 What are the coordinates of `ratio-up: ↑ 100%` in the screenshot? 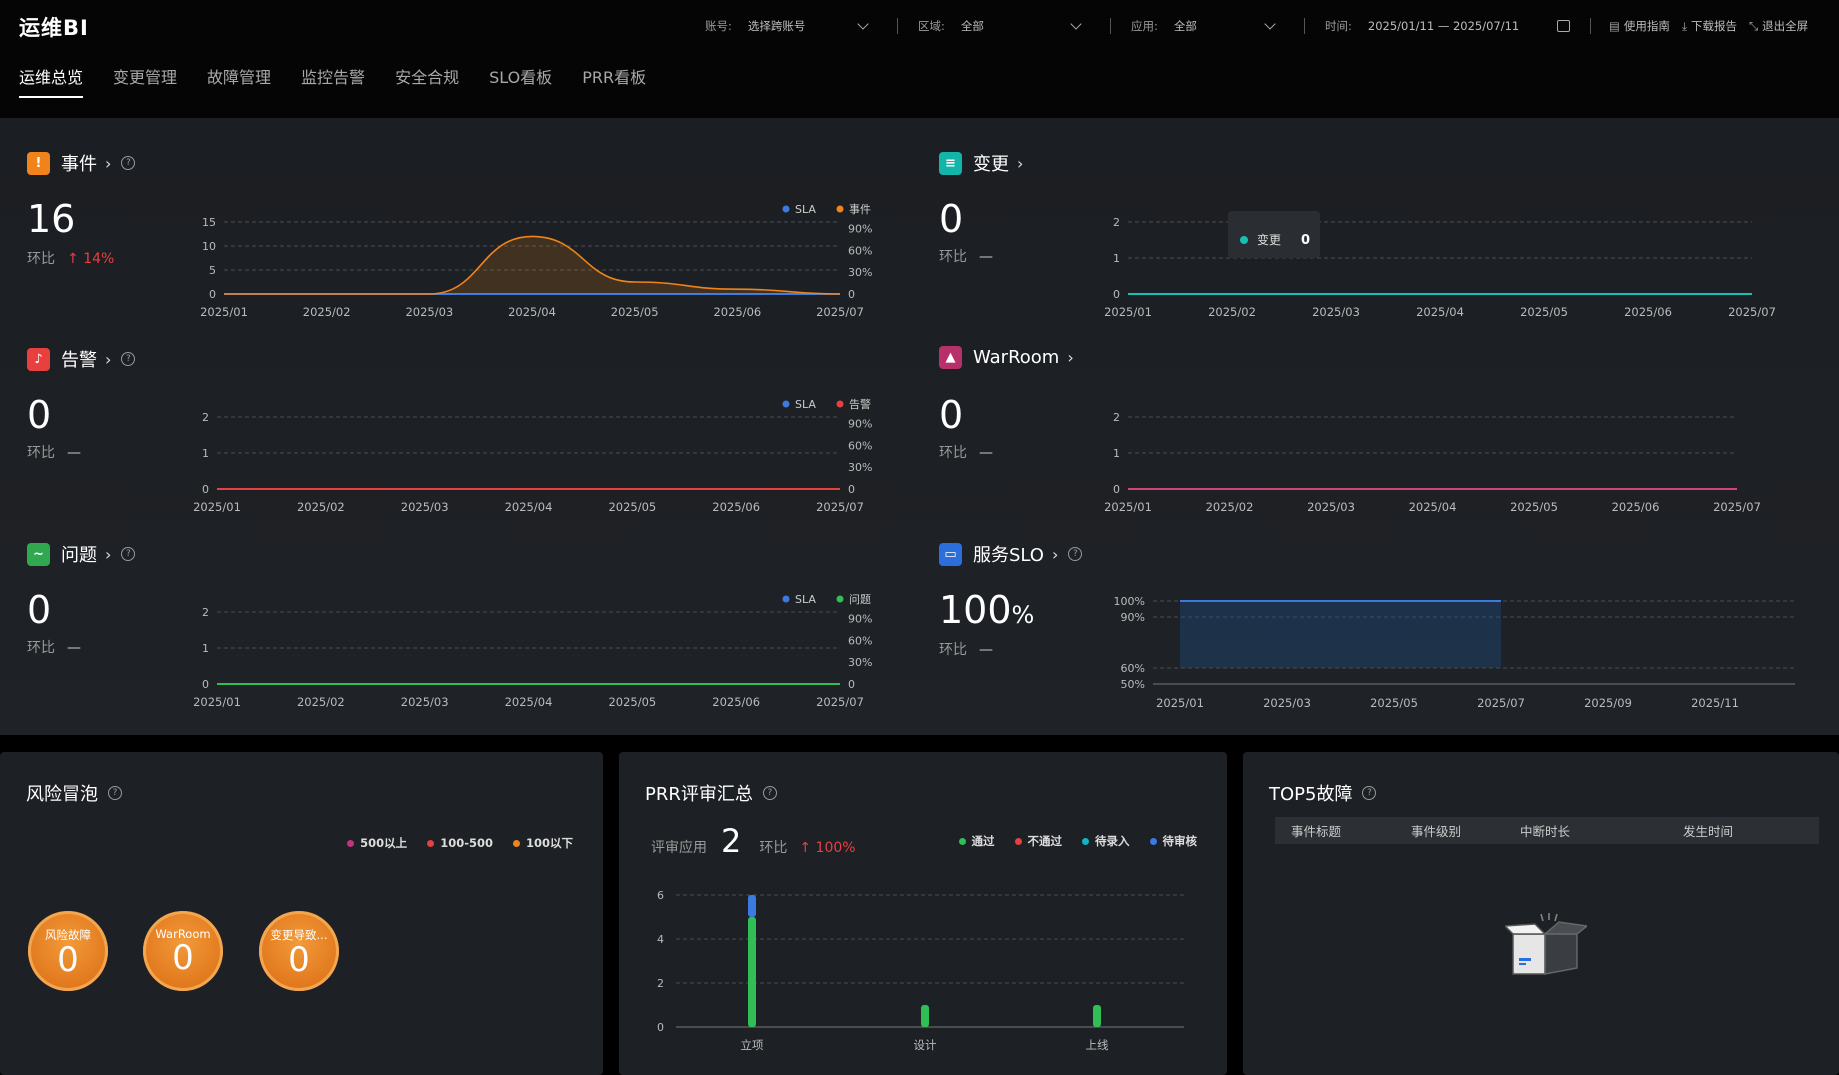 It's located at (827, 848).